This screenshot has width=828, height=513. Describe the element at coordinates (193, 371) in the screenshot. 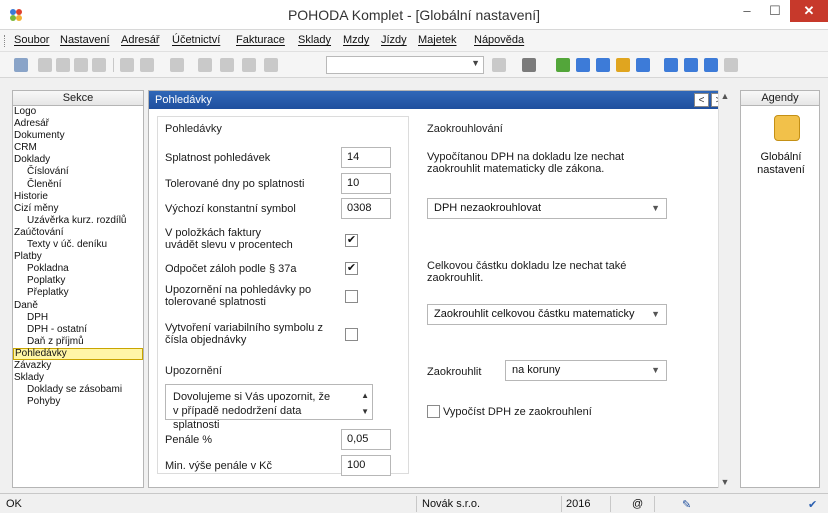

I see `notice-title: Upozornění` at that location.